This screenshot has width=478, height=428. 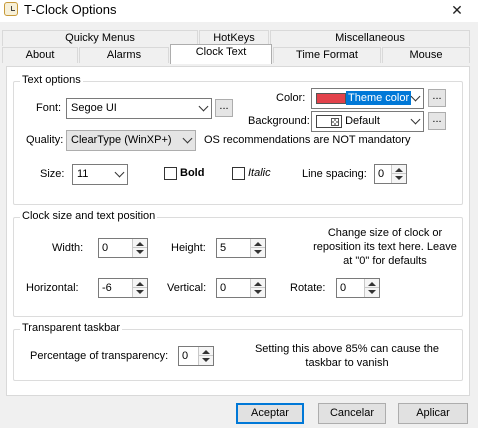 What do you see at coordinates (89, 216) in the screenshot?
I see `clock-size-title: Clock size and text position` at bounding box center [89, 216].